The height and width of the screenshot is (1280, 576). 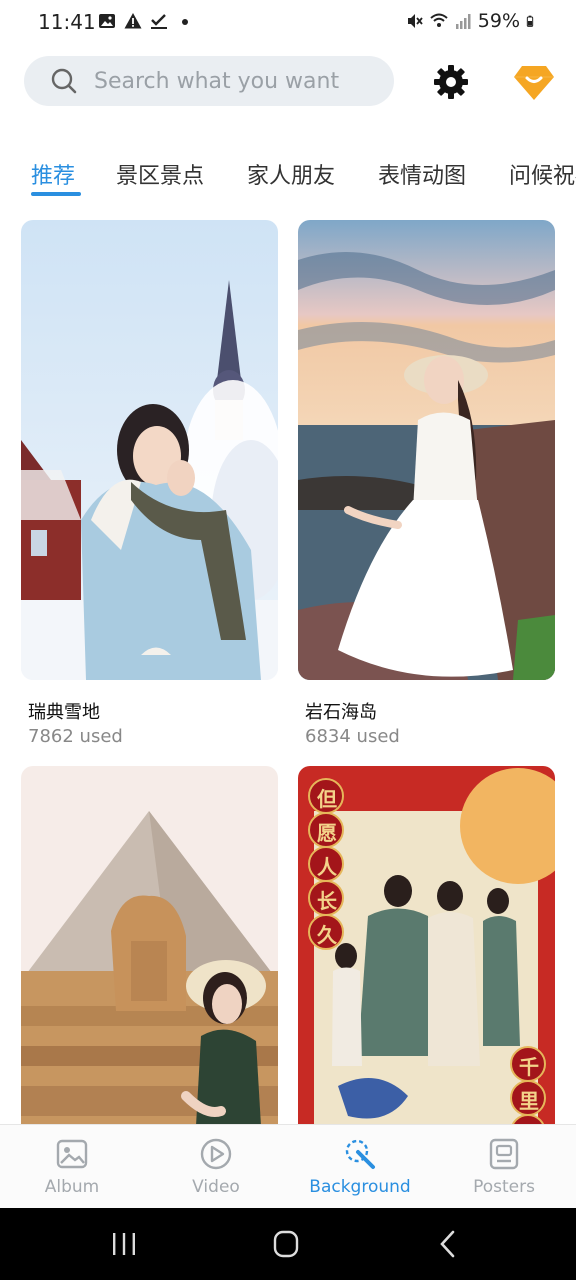 What do you see at coordinates (498, 21) in the screenshot?
I see `battery-percent: 59%` at bounding box center [498, 21].